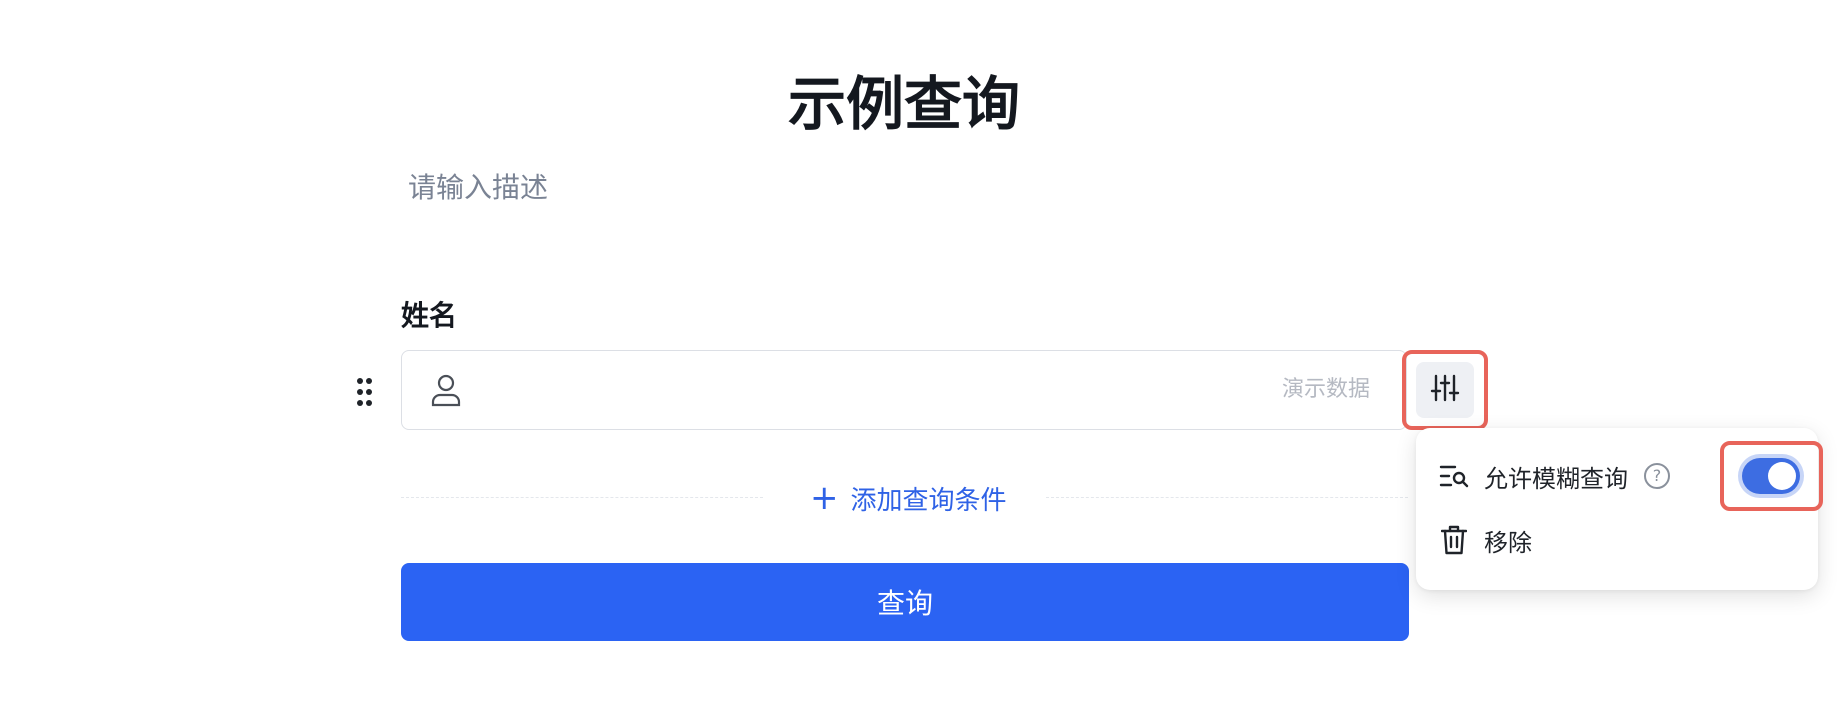  I want to click on fuzzy-query-option: 允许模糊查询 ?, so click(1554, 476).